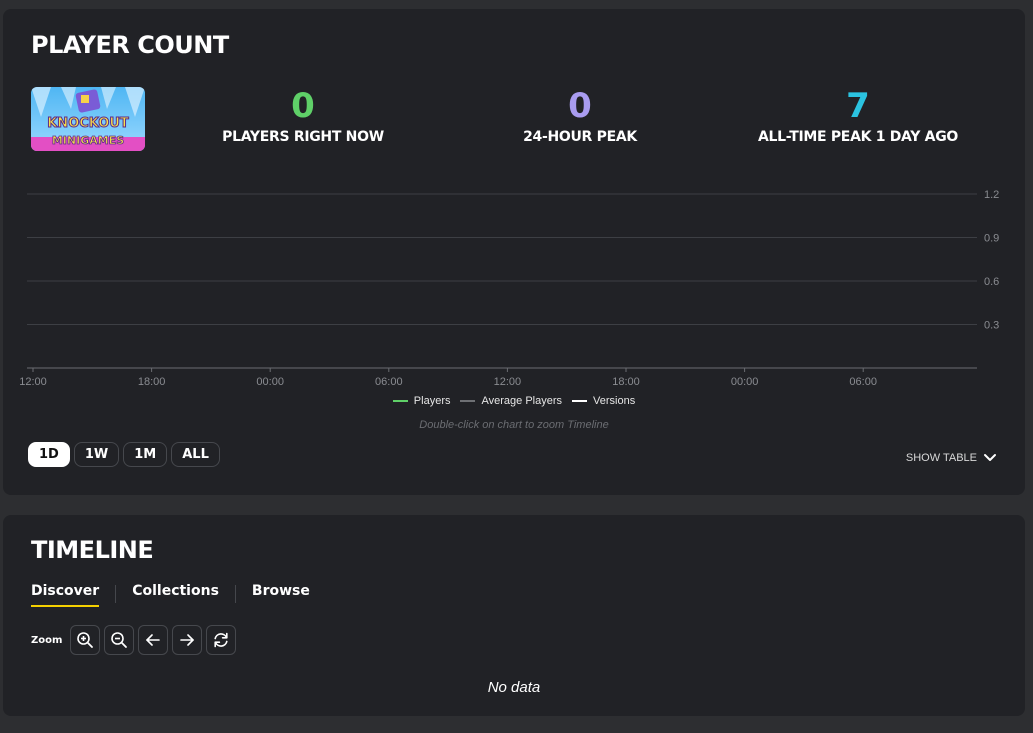  What do you see at coordinates (514, 425) in the screenshot?
I see `chart-zoom-hint: Double-click on chart to zoom Timeline` at bounding box center [514, 425].